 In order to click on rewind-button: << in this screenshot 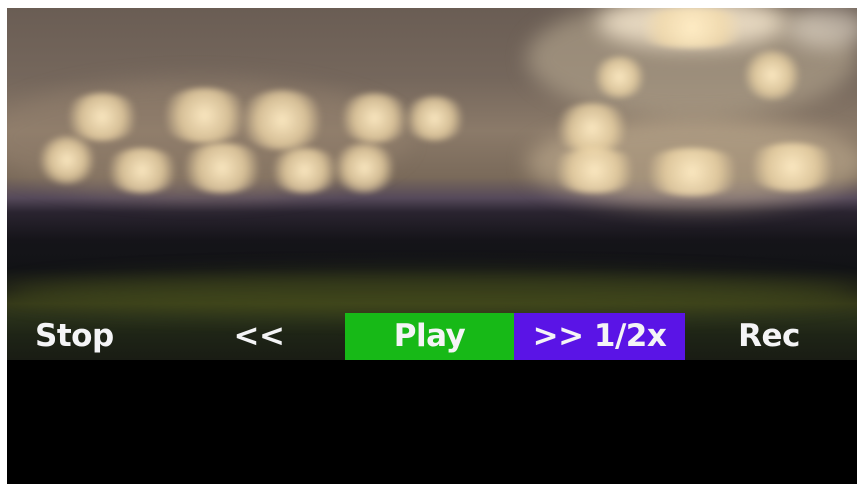, I will do `click(259, 336)`.